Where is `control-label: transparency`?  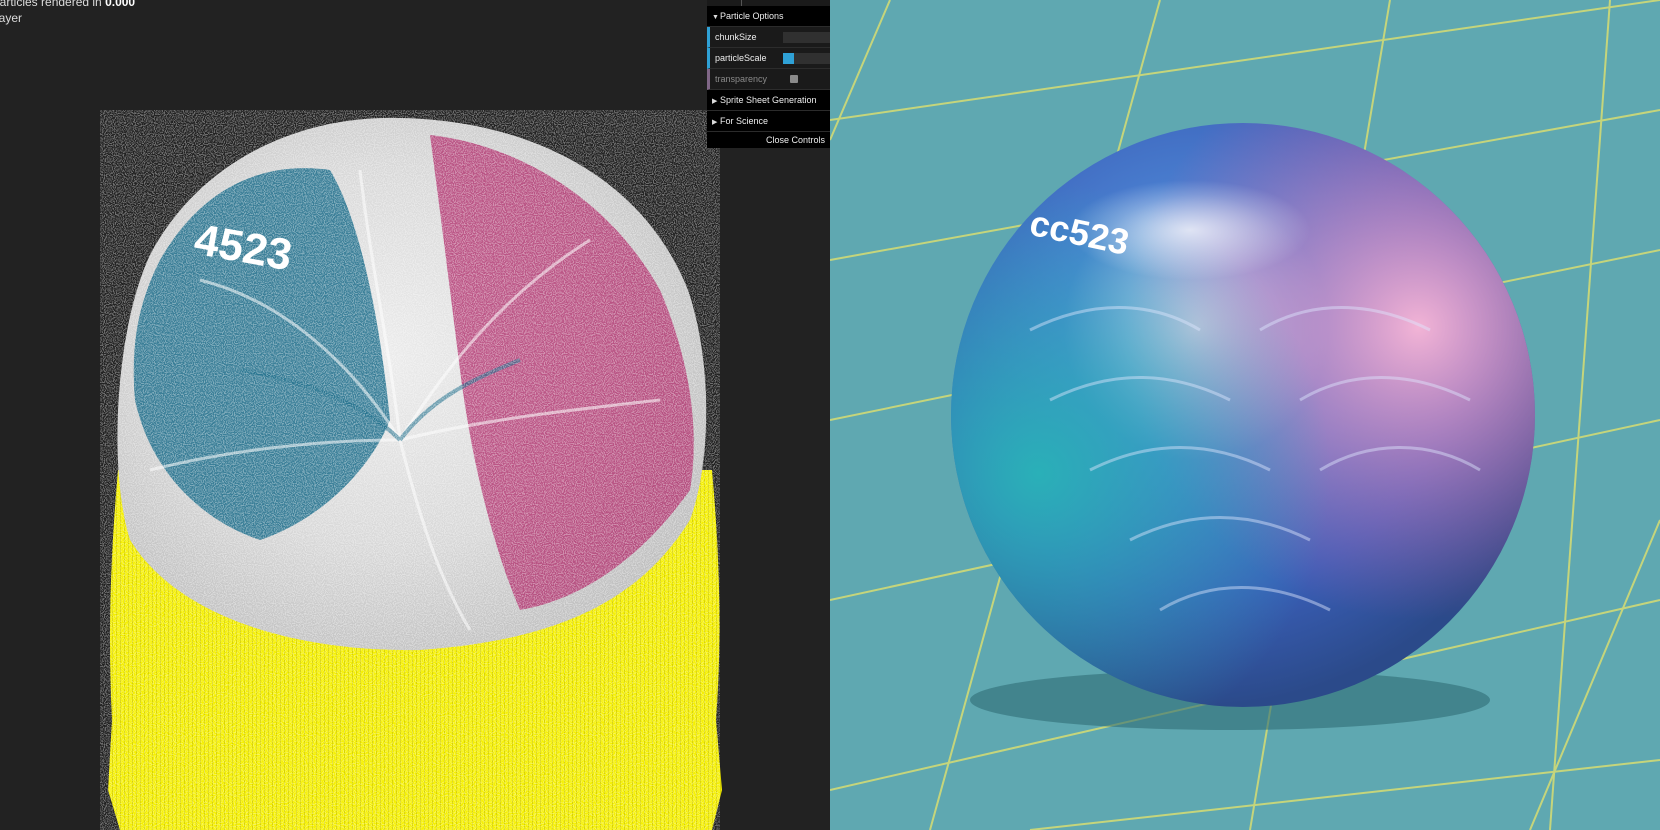 control-label: transparency is located at coordinates (741, 79).